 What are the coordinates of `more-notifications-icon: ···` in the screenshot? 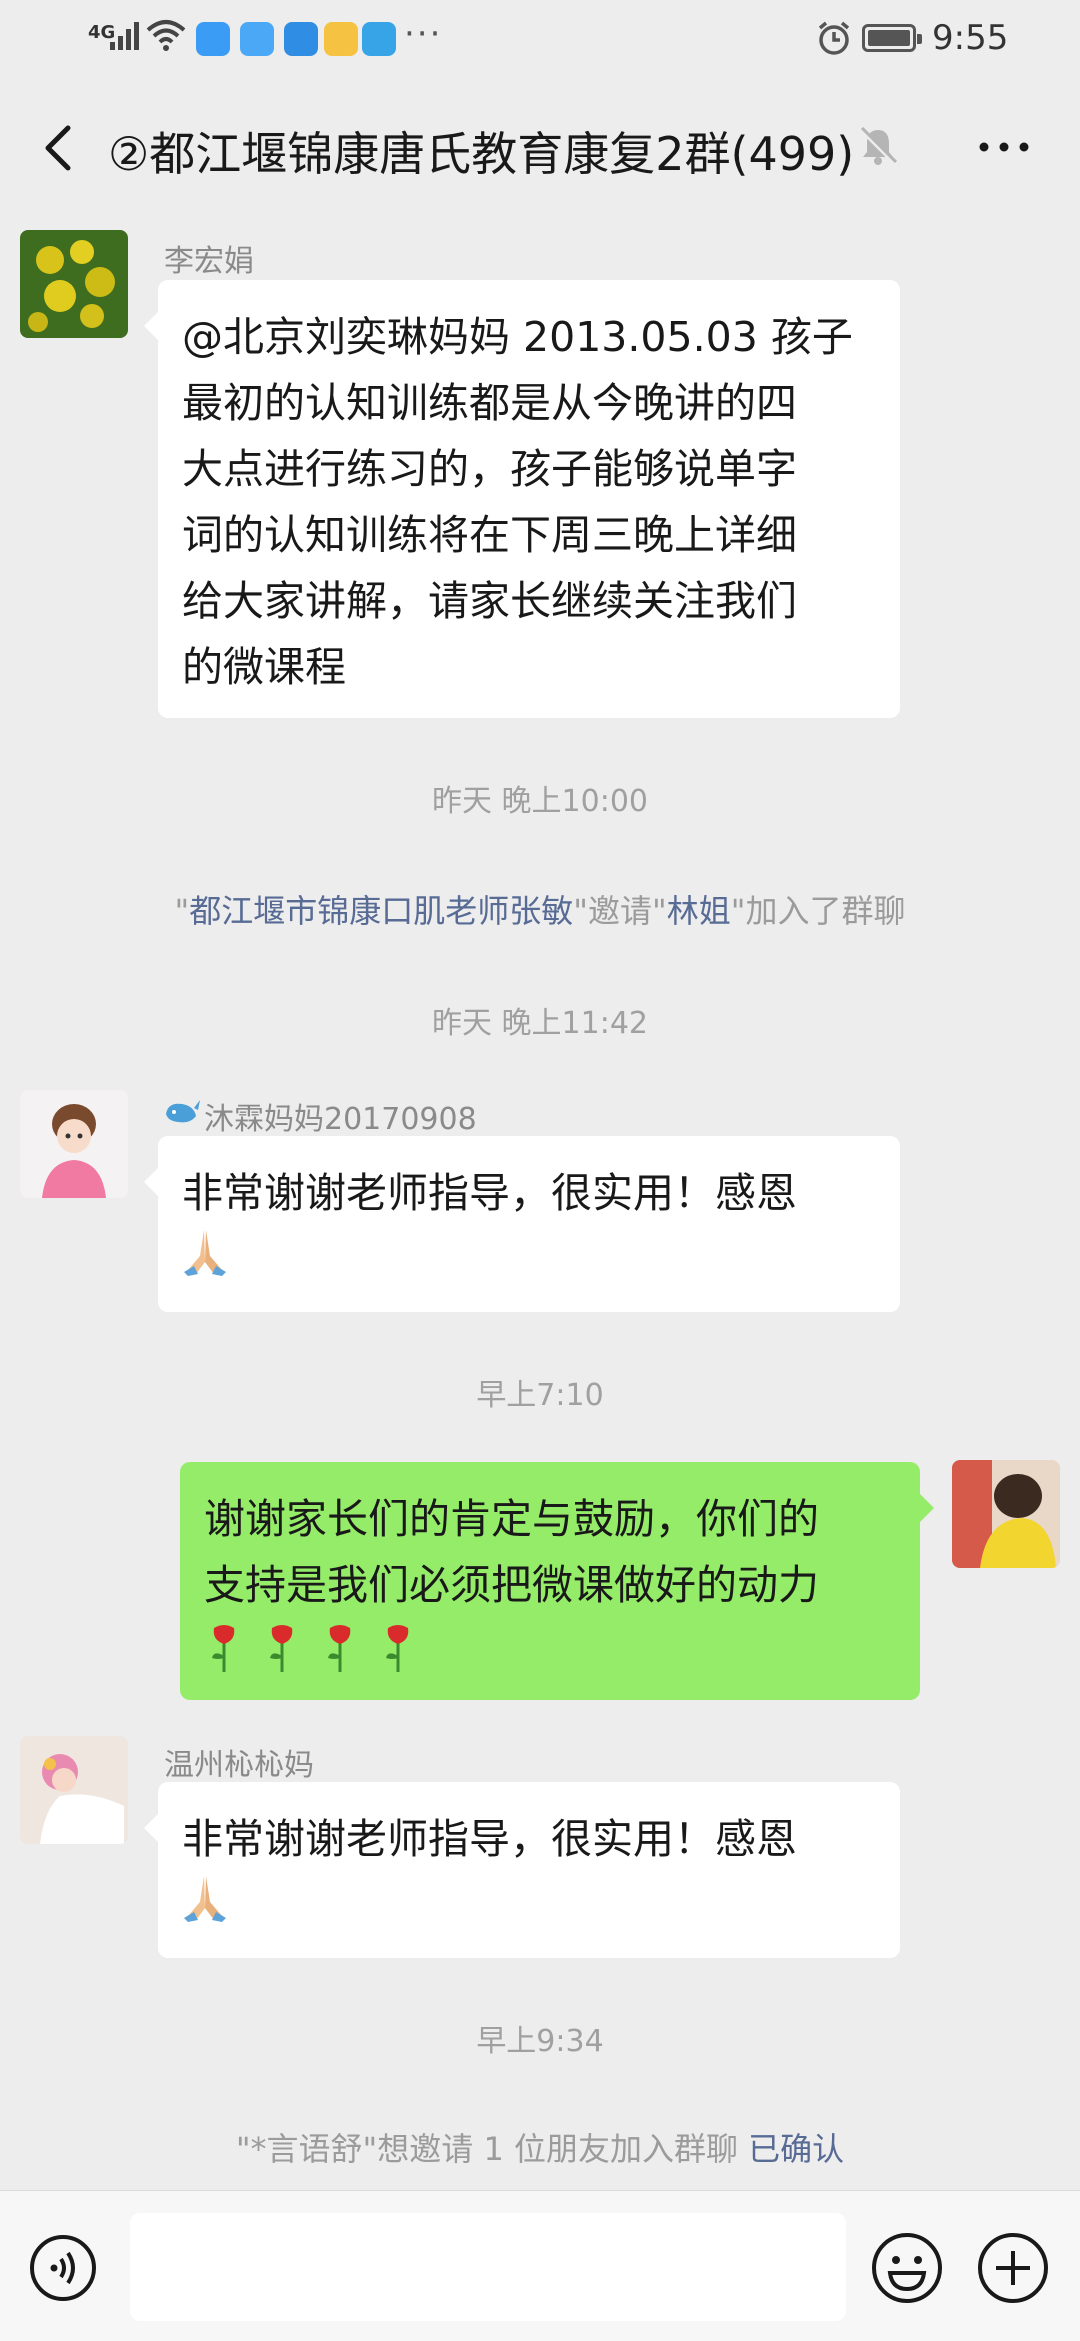 It's located at (423, 34).